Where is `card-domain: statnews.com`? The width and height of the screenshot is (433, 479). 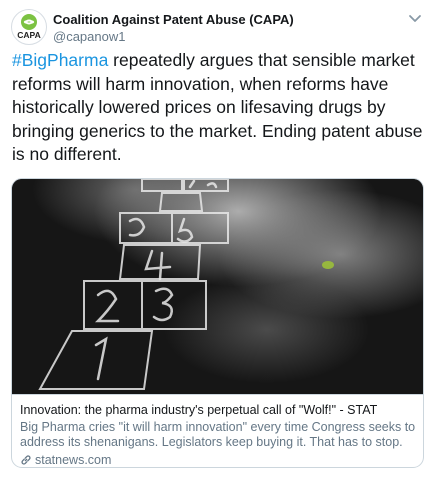 card-domain: statnews.com is located at coordinates (65, 460).